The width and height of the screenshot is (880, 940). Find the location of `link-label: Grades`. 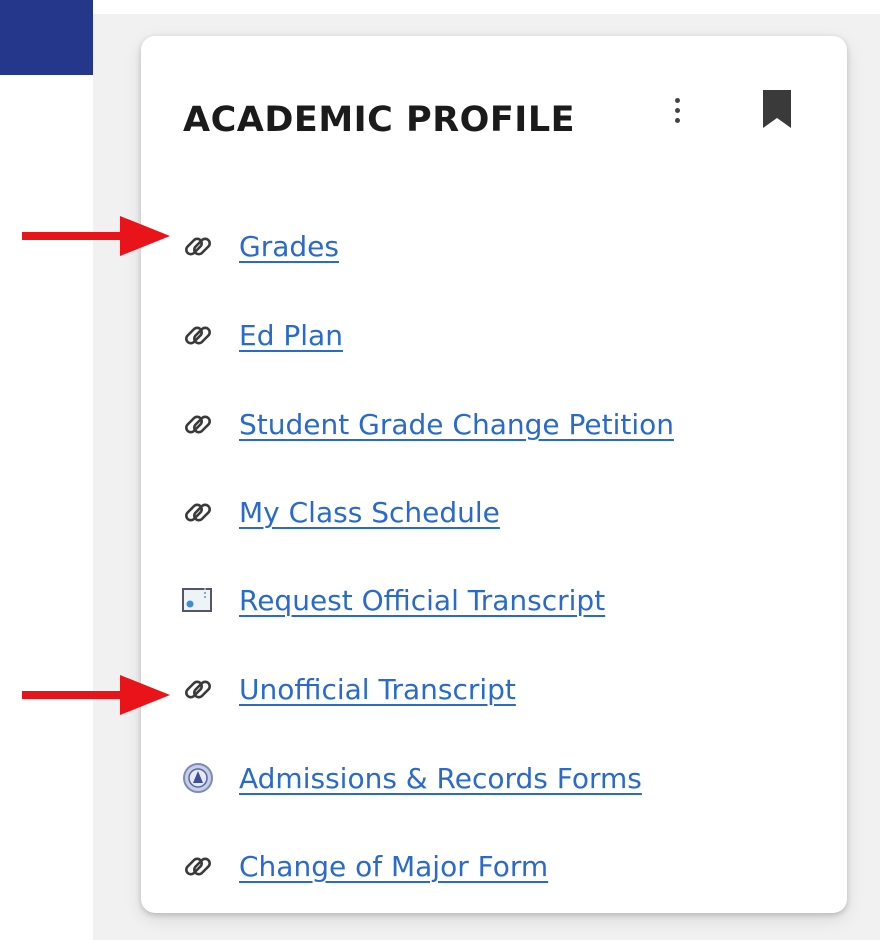

link-label: Grades is located at coordinates (289, 246).